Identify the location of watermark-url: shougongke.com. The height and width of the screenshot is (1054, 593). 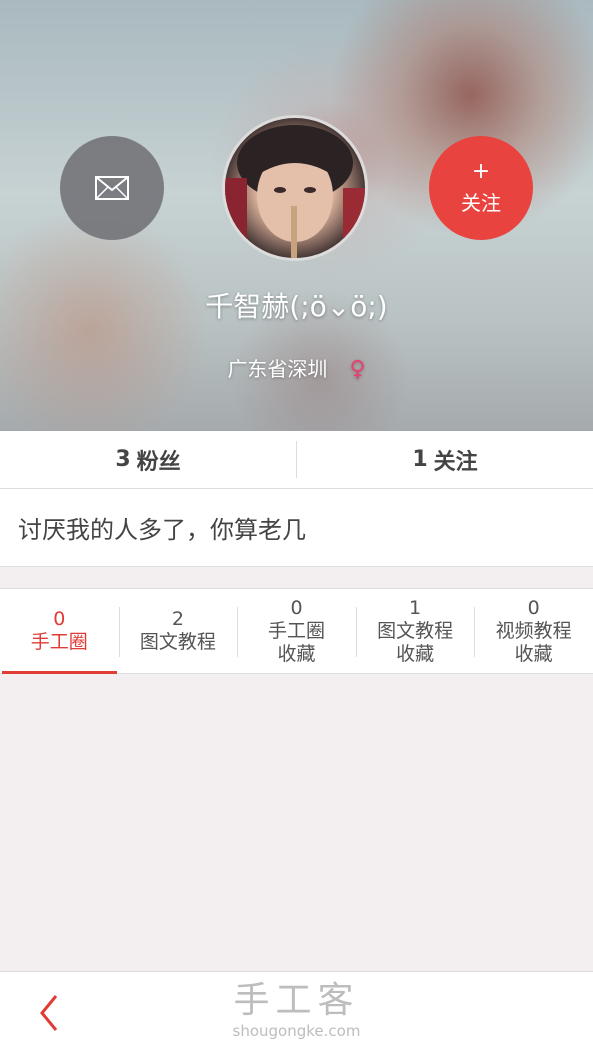
(296, 1031).